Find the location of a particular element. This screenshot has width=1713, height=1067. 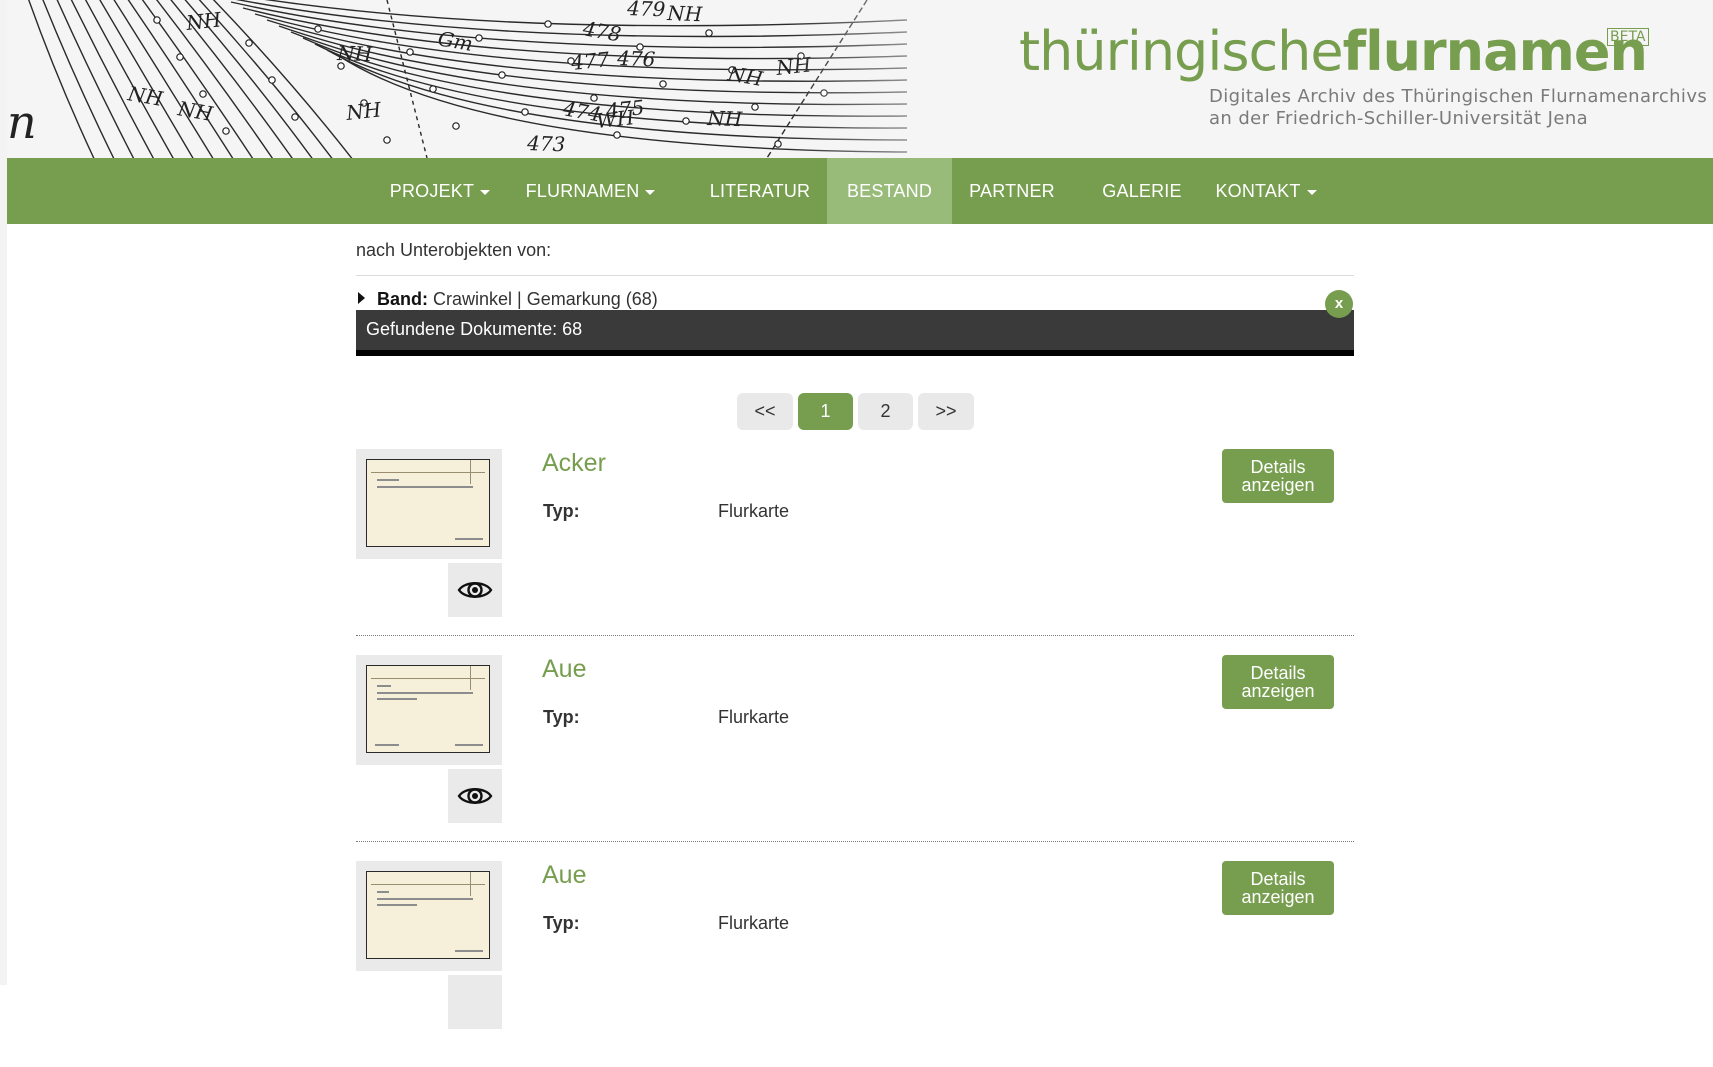

nav-label: LITERATUR is located at coordinates (760, 191).